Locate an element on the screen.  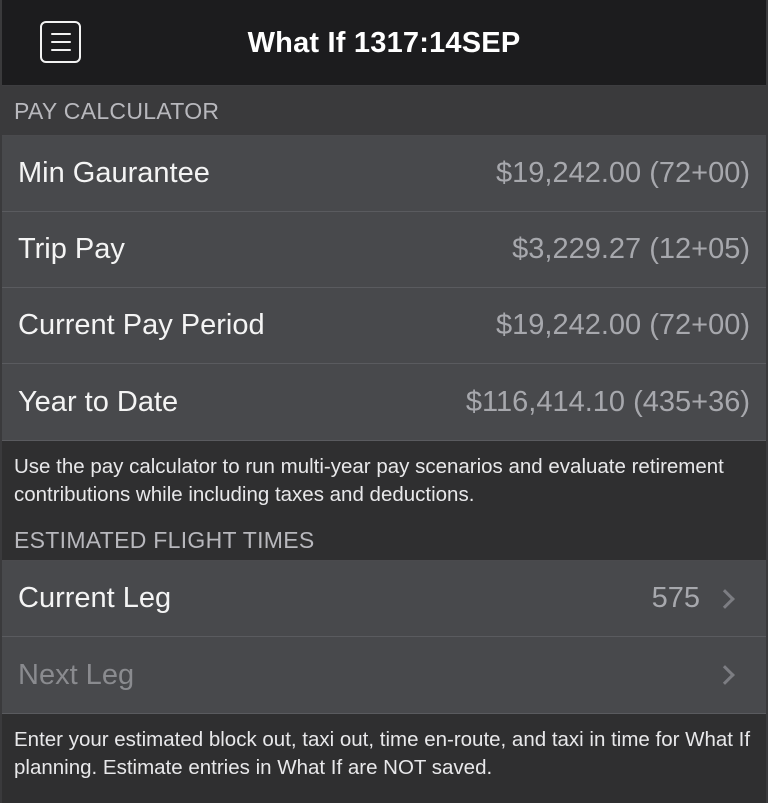
min-guarantee-row: Min Gaurantee $19,242.00 (72+00) is located at coordinates (384, 174).